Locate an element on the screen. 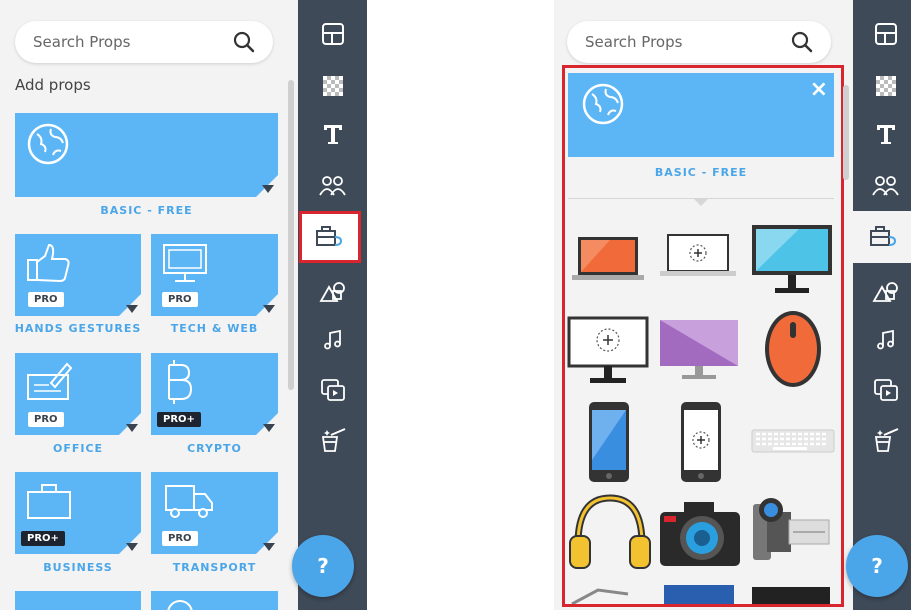  basic-free-card is located at coordinates (146, 155).